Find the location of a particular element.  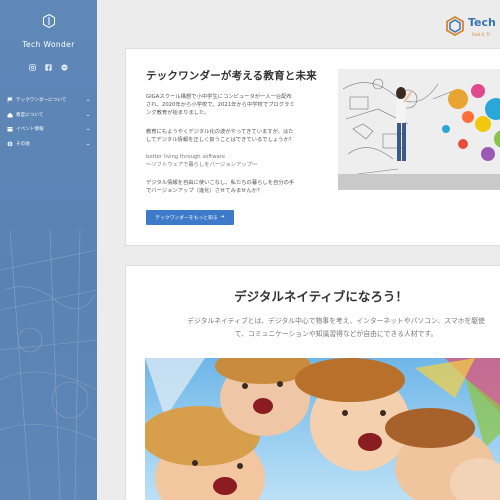

brand-logo: Tech Wonder is located at coordinates (48, 32).